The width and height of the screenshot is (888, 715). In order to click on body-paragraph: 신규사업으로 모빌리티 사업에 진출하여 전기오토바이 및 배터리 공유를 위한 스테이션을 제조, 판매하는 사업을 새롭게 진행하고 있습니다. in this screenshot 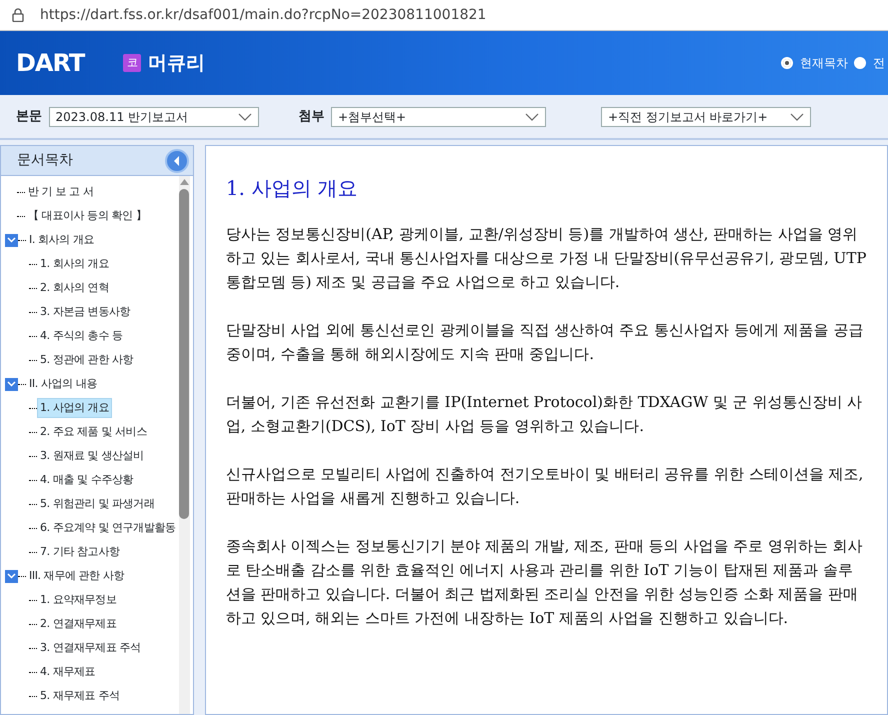, I will do `click(545, 486)`.